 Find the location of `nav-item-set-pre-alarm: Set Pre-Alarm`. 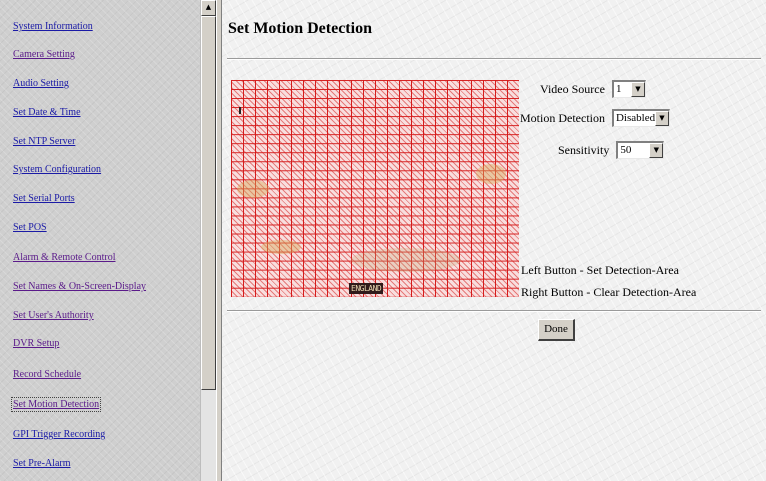

nav-item-set-pre-alarm: Set Pre-Alarm is located at coordinates (42, 464).